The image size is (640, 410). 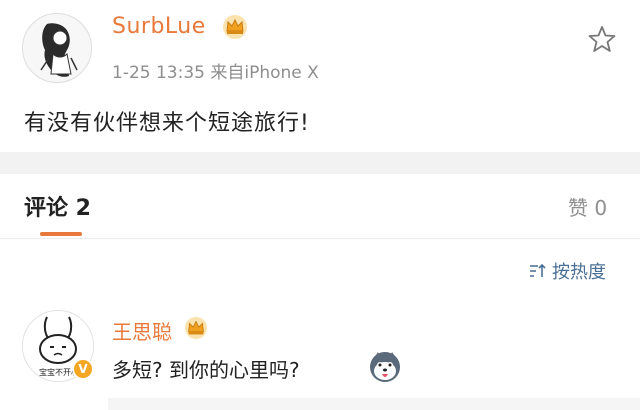 I want to click on commenter-name: 王思聪, so click(x=142, y=330).